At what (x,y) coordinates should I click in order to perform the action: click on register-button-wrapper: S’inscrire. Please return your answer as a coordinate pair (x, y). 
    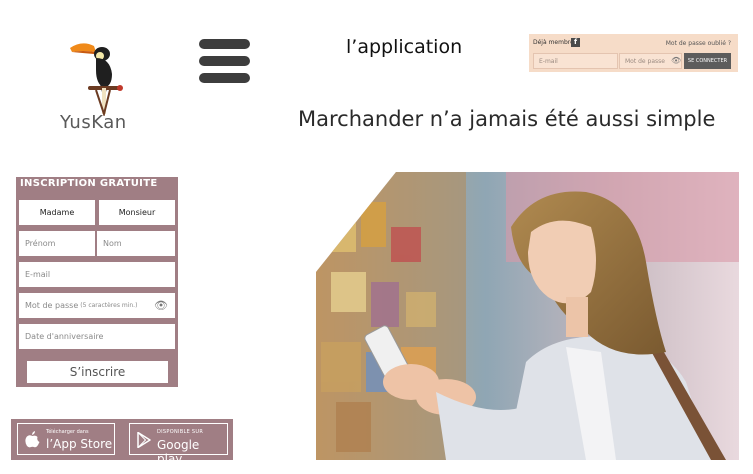
    Looking at the image, I should click on (97, 372).